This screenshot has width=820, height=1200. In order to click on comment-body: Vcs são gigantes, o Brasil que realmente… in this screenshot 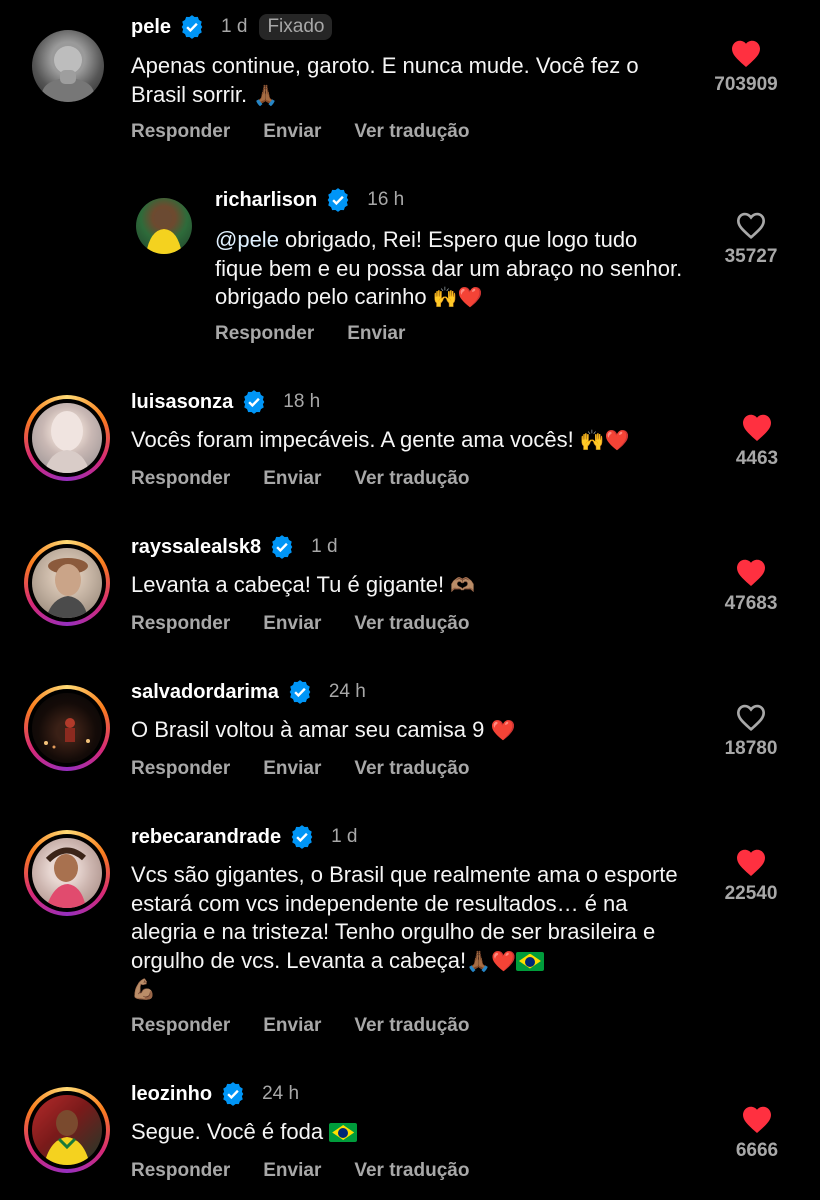, I will do `click(404, 917)`.